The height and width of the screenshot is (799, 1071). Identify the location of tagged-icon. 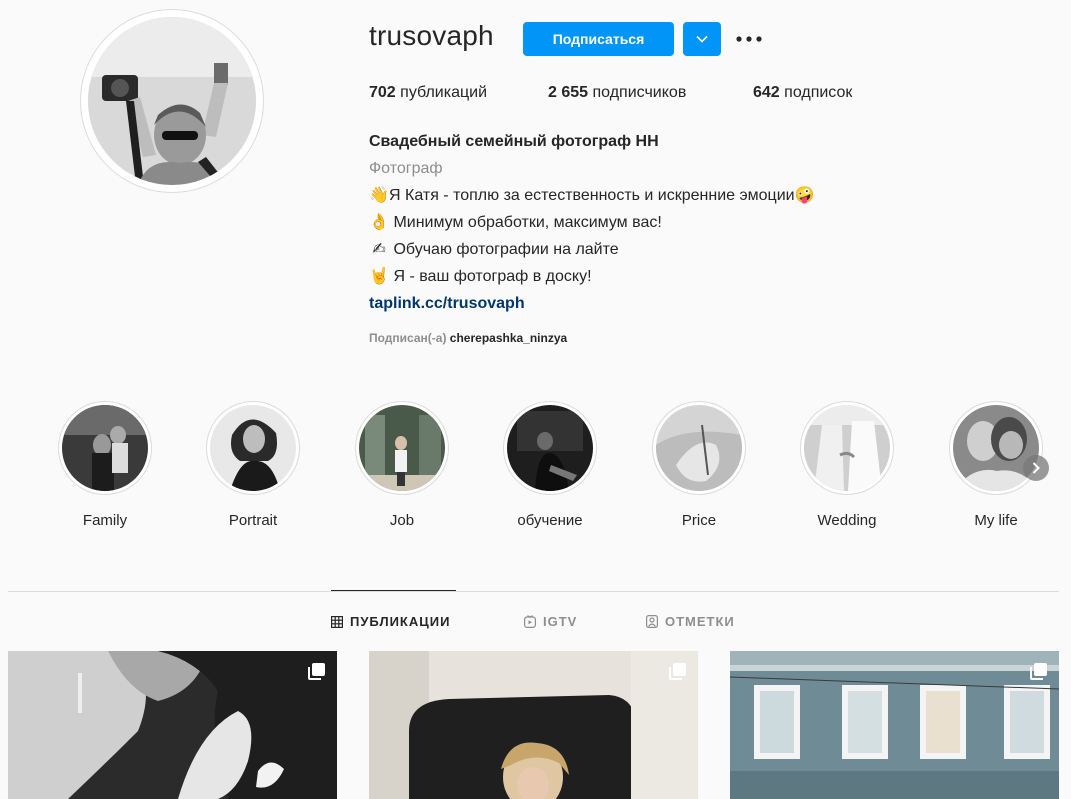
(652, 621).